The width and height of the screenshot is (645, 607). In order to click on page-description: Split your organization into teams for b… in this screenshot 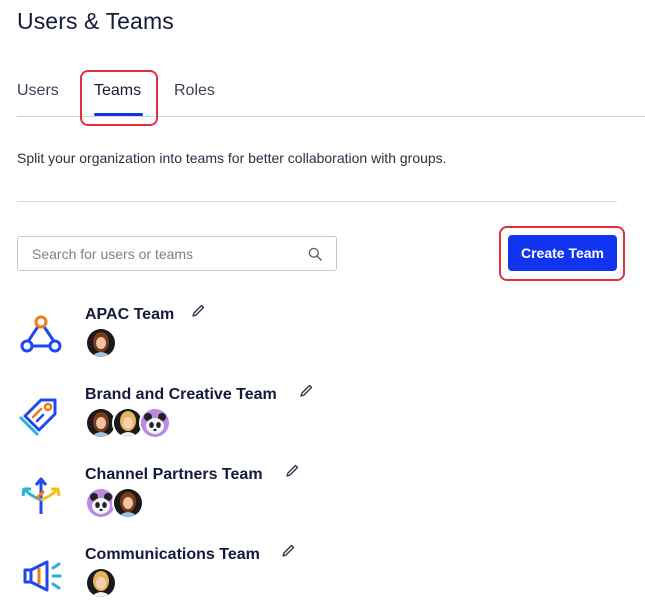, I will do `click(232, 158)`.